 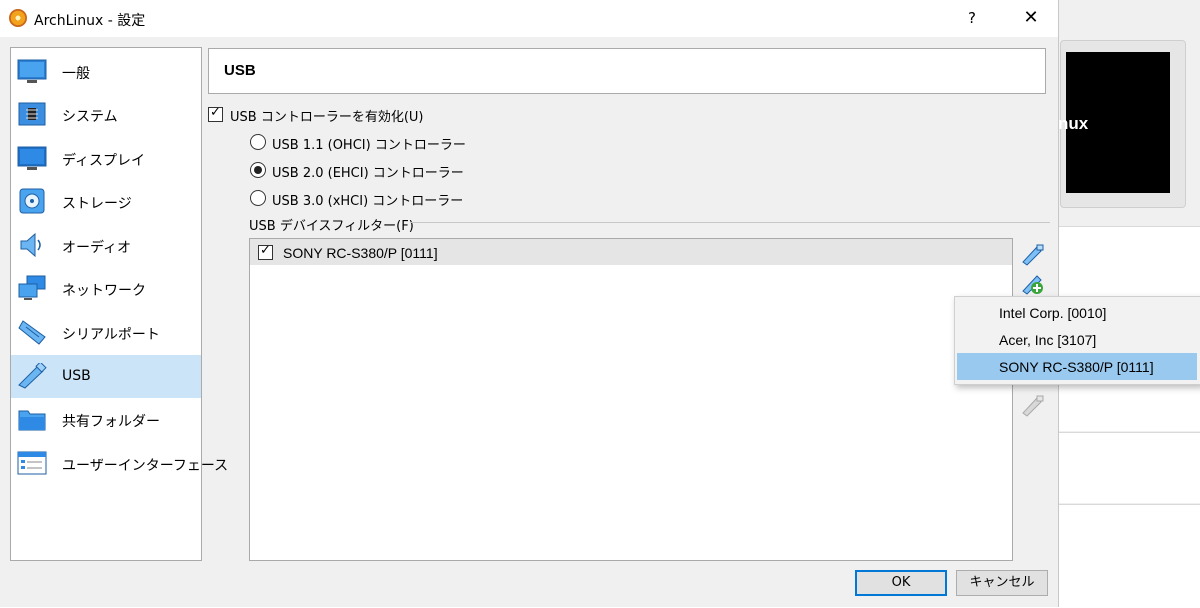 I want to click on serial-port-icon, so click(x=32, y=332).